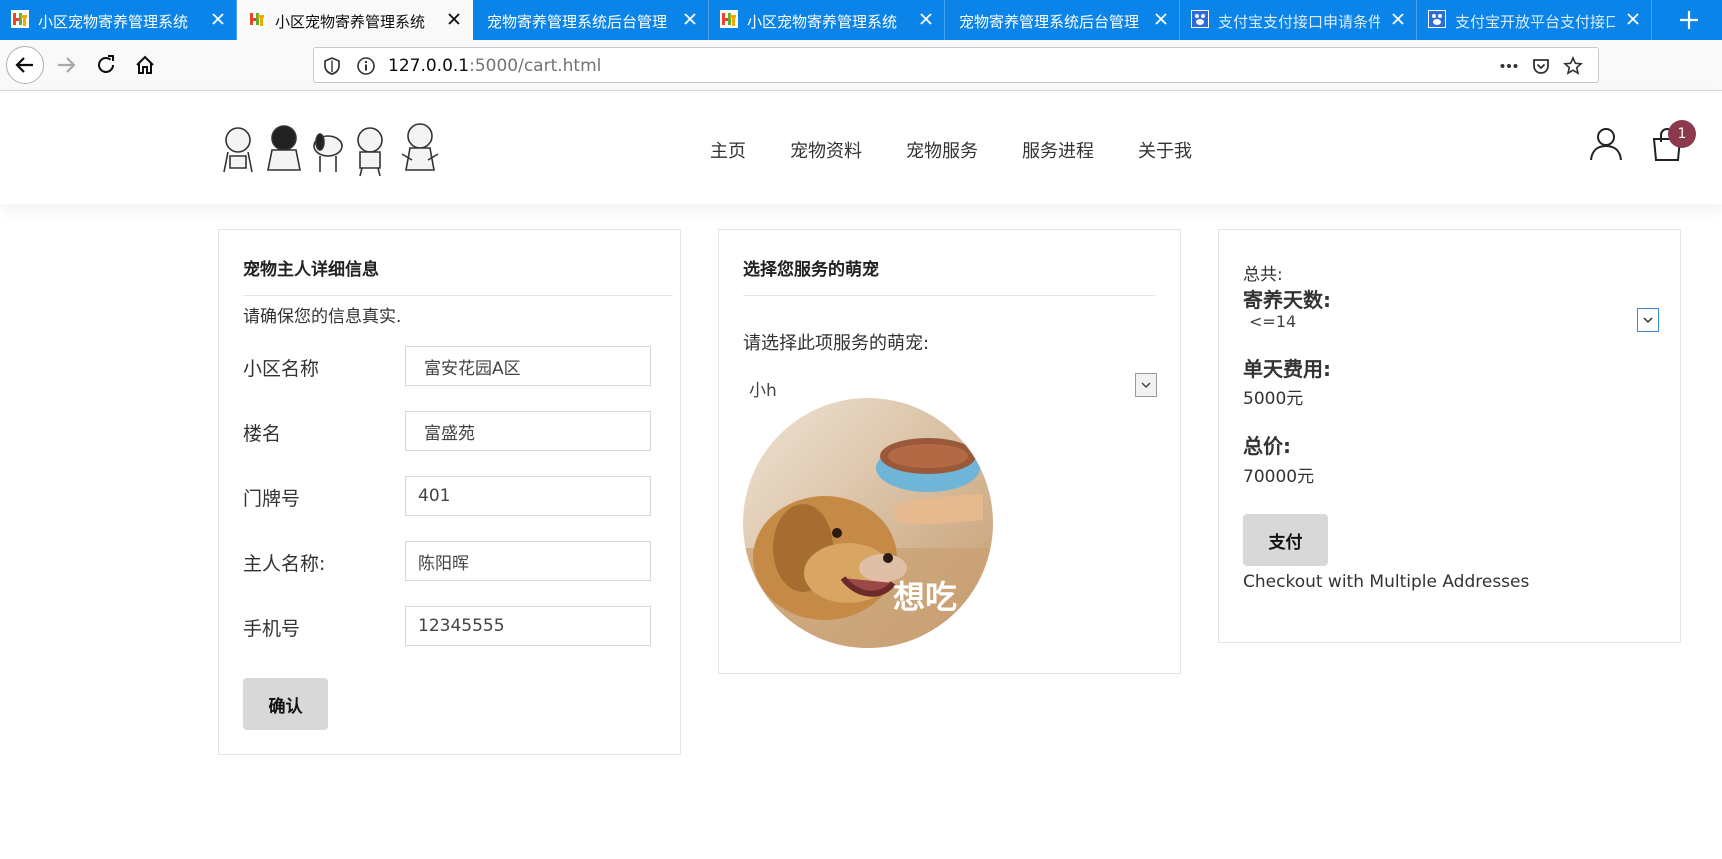  I want to click on confirm-button: 确认, so click(285, 704).